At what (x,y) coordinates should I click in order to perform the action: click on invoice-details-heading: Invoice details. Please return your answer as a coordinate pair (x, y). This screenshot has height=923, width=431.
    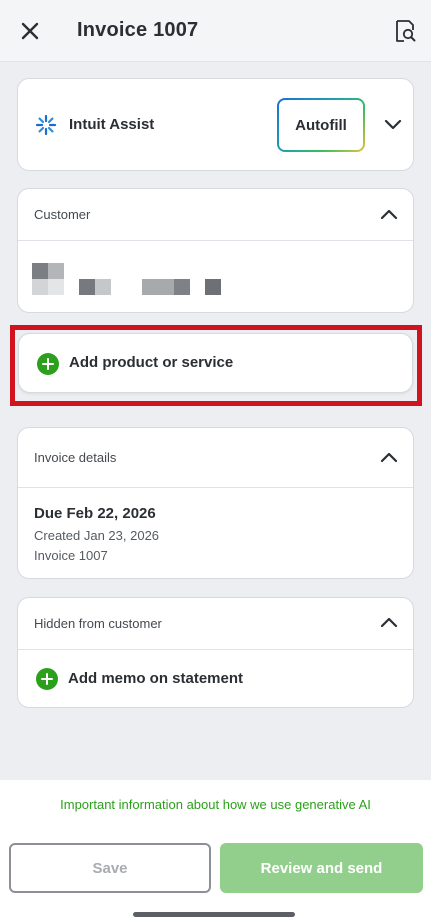
    Looking at the image, I should click on (75, 457).